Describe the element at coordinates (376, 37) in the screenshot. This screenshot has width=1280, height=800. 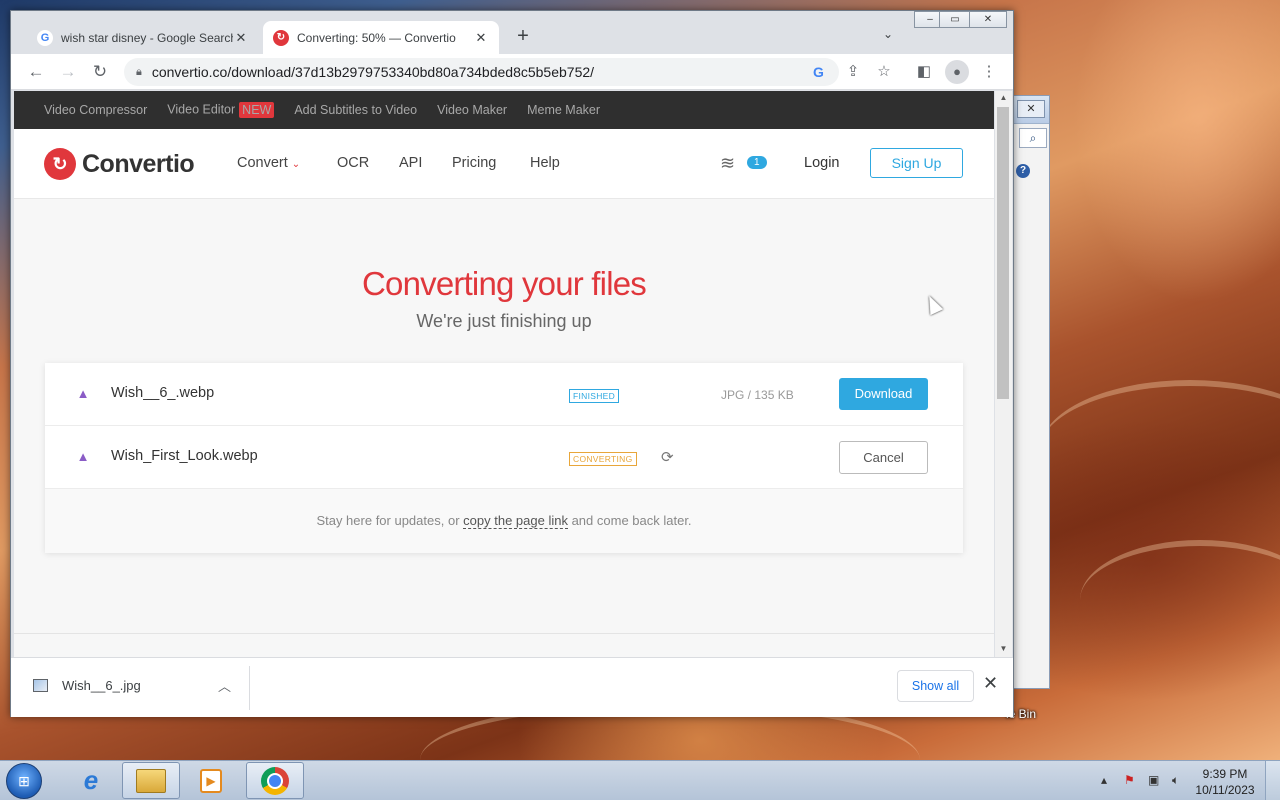
I see `tab-title: Converting: 50% — Convertio` at that location.